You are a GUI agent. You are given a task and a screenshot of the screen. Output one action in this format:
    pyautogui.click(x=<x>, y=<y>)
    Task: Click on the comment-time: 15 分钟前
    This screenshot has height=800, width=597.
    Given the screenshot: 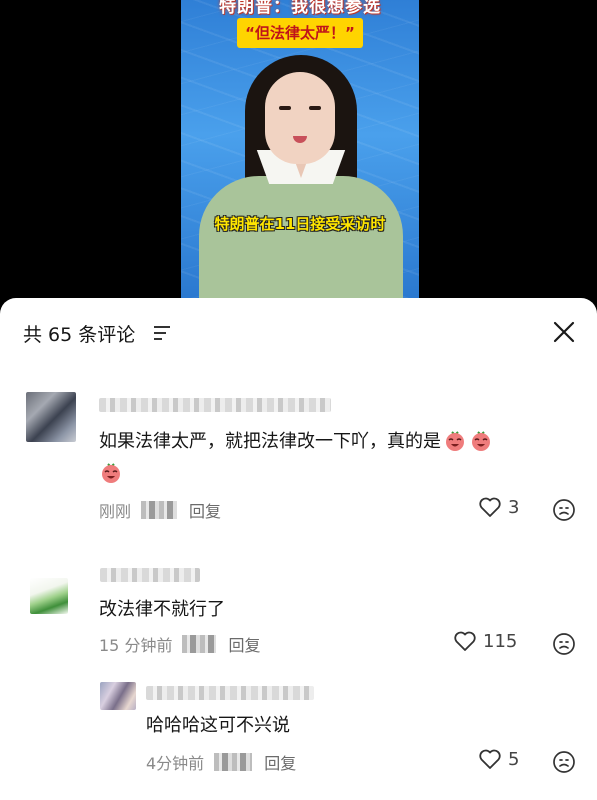 What is the action you would take?
    pyautogui.click(x=136, y=645)
    